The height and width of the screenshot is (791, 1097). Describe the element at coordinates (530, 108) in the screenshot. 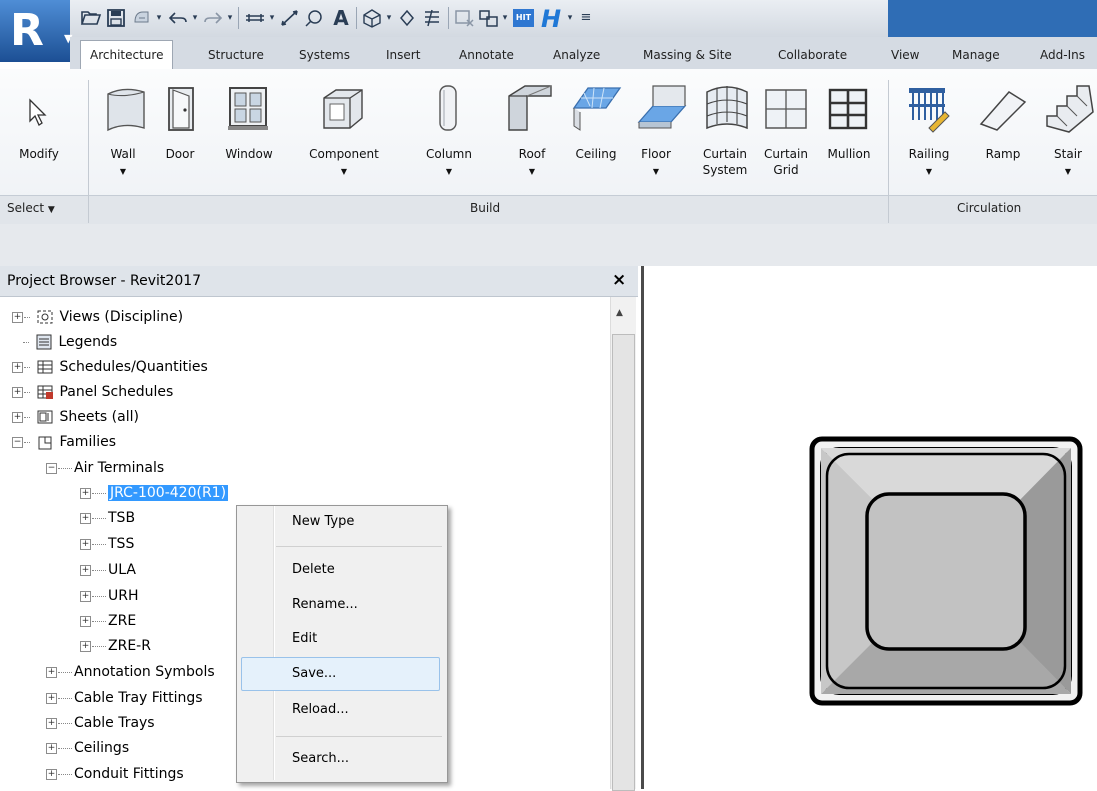

I see `roof-button` at that location.